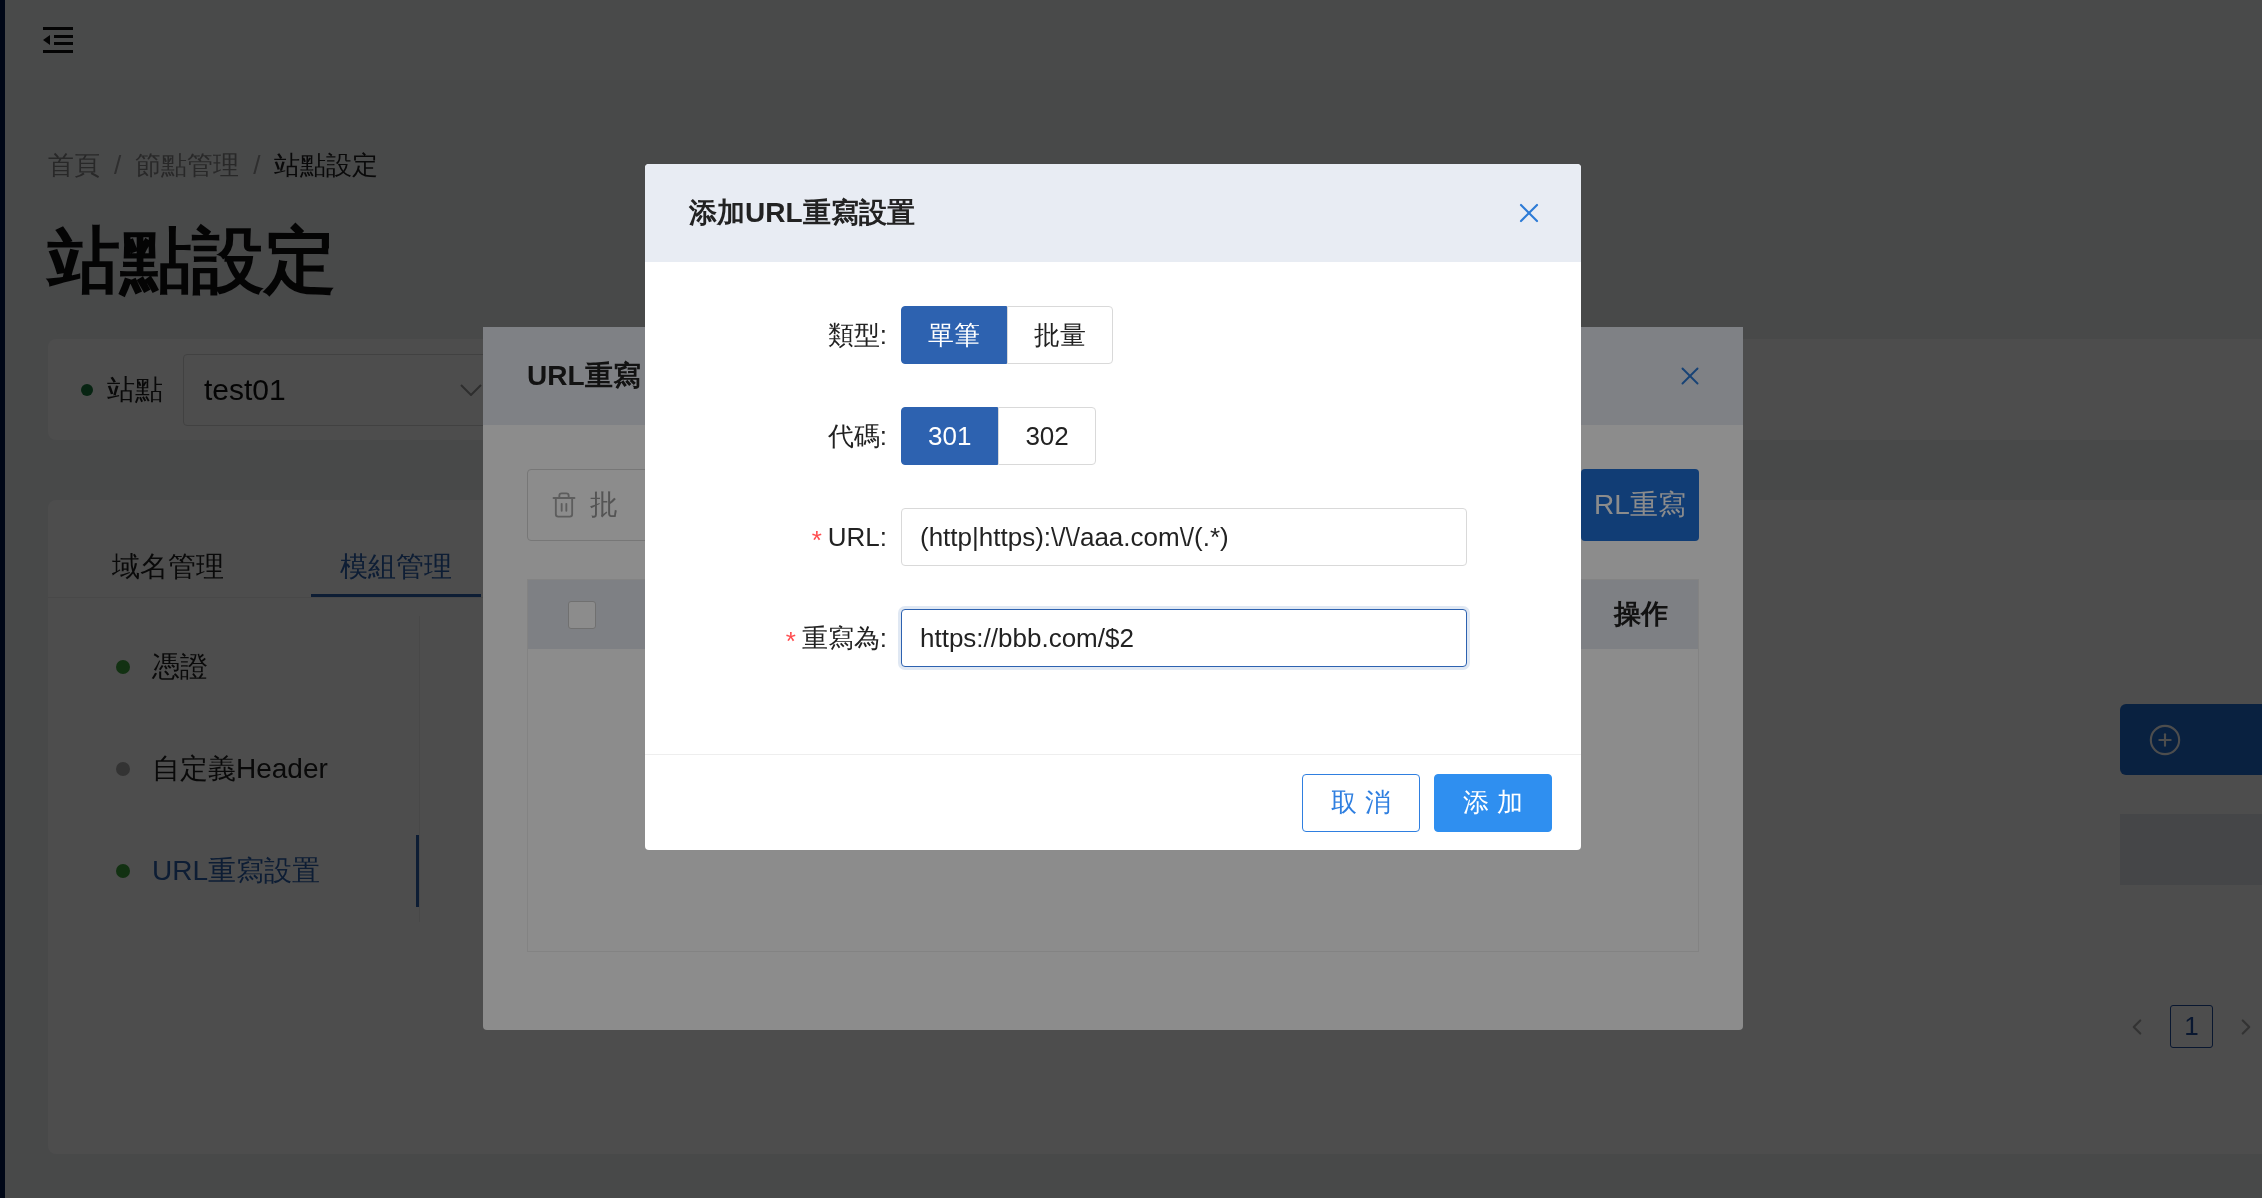  I want to click on field-label: URL:, so click(857, 537).